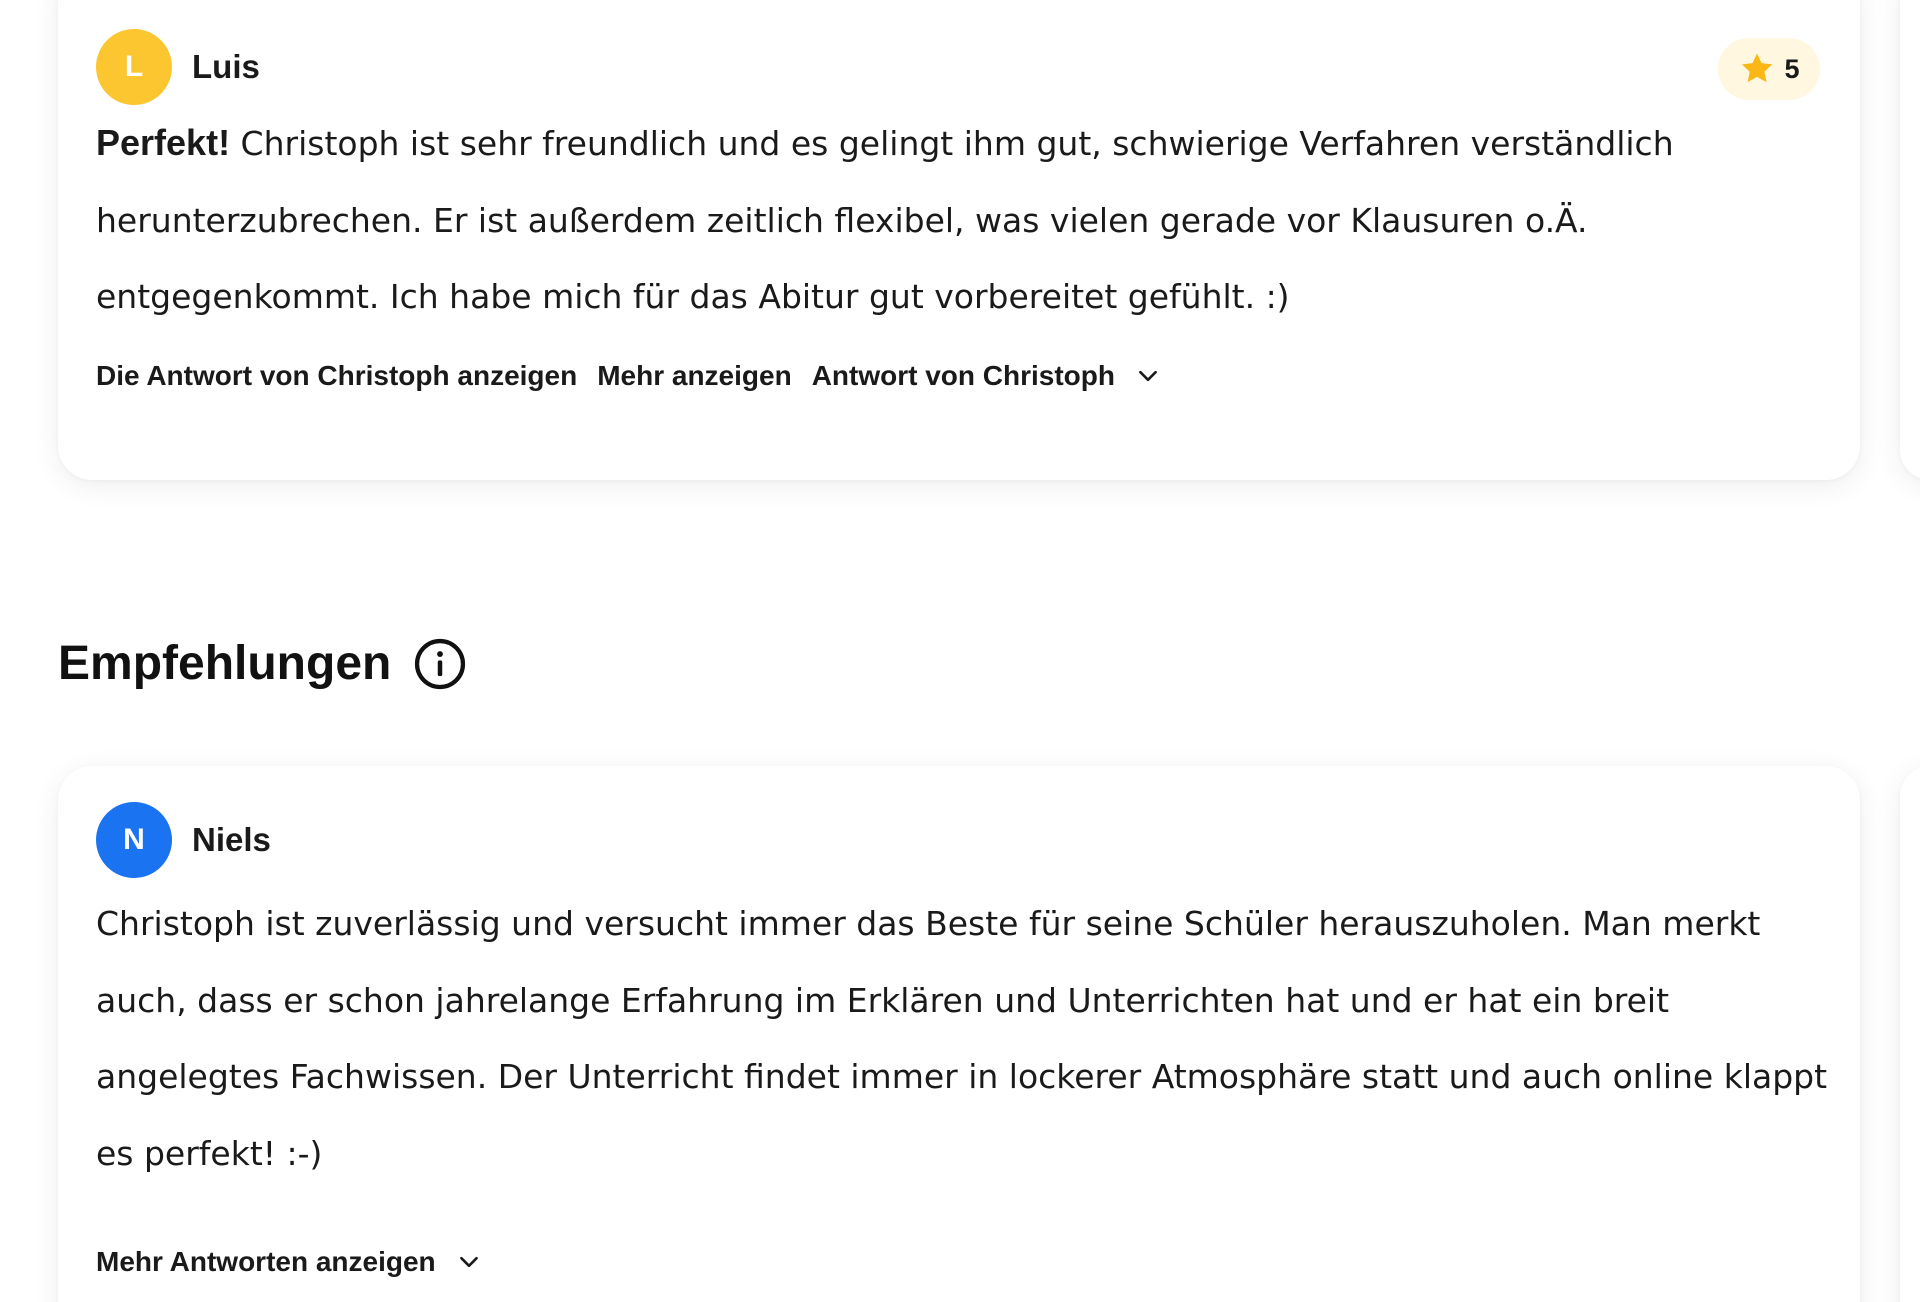 The width and height of the screenshot is (1920, 1302). I want to click on section-heading: Empfehlungen, so click(262, 663).